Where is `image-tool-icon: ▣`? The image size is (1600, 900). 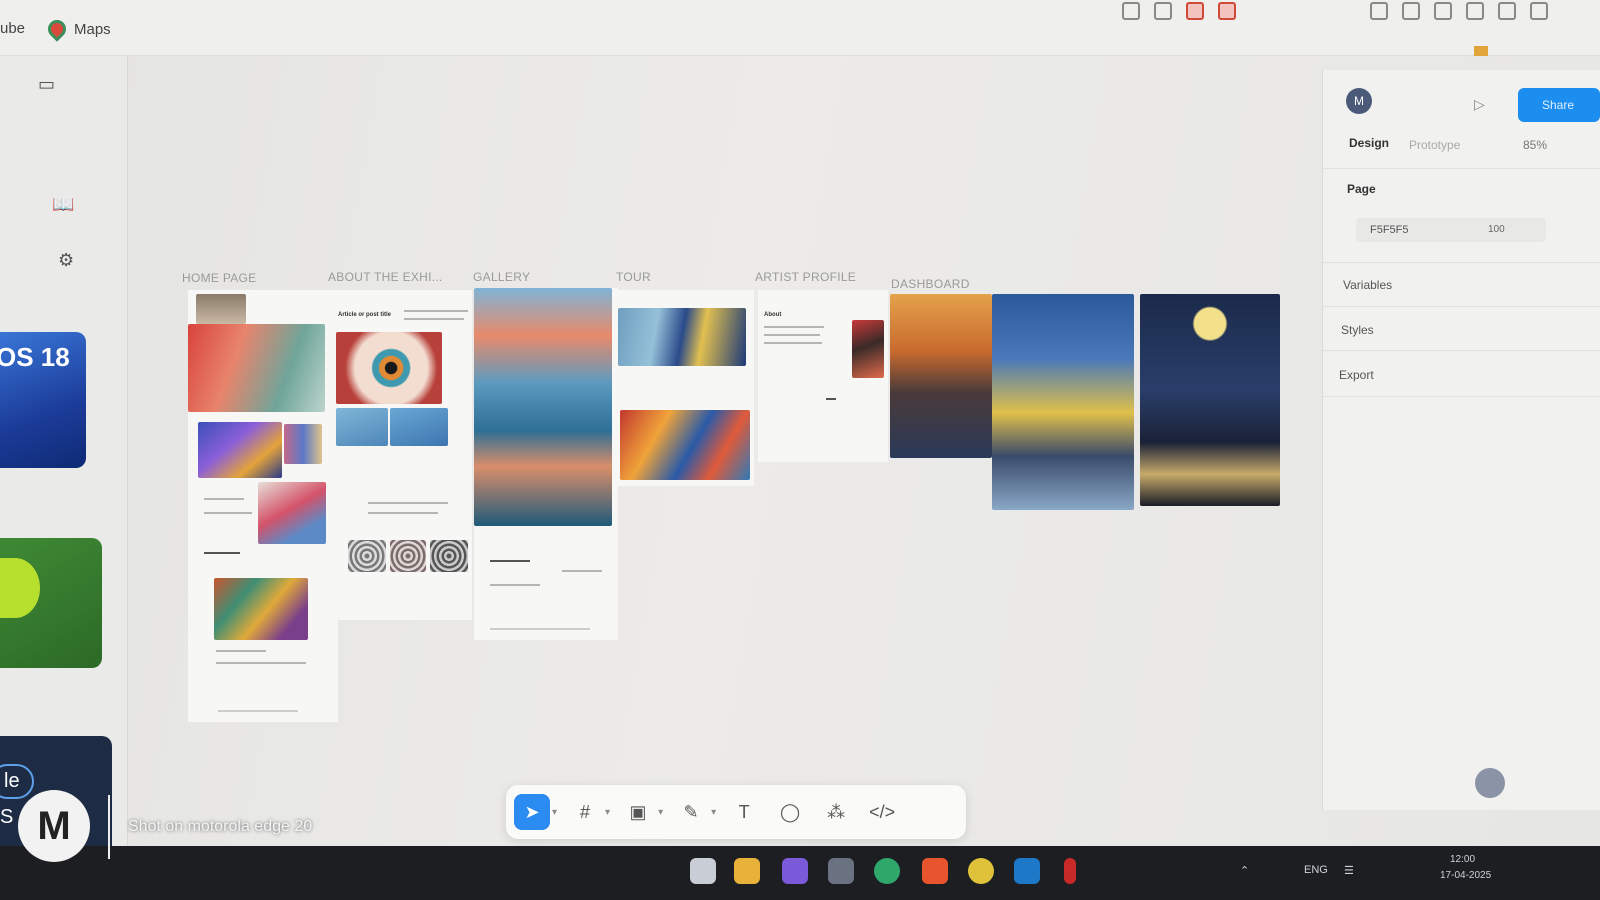 image-tool-icon: ▣ is located at coordinates (638, 812).